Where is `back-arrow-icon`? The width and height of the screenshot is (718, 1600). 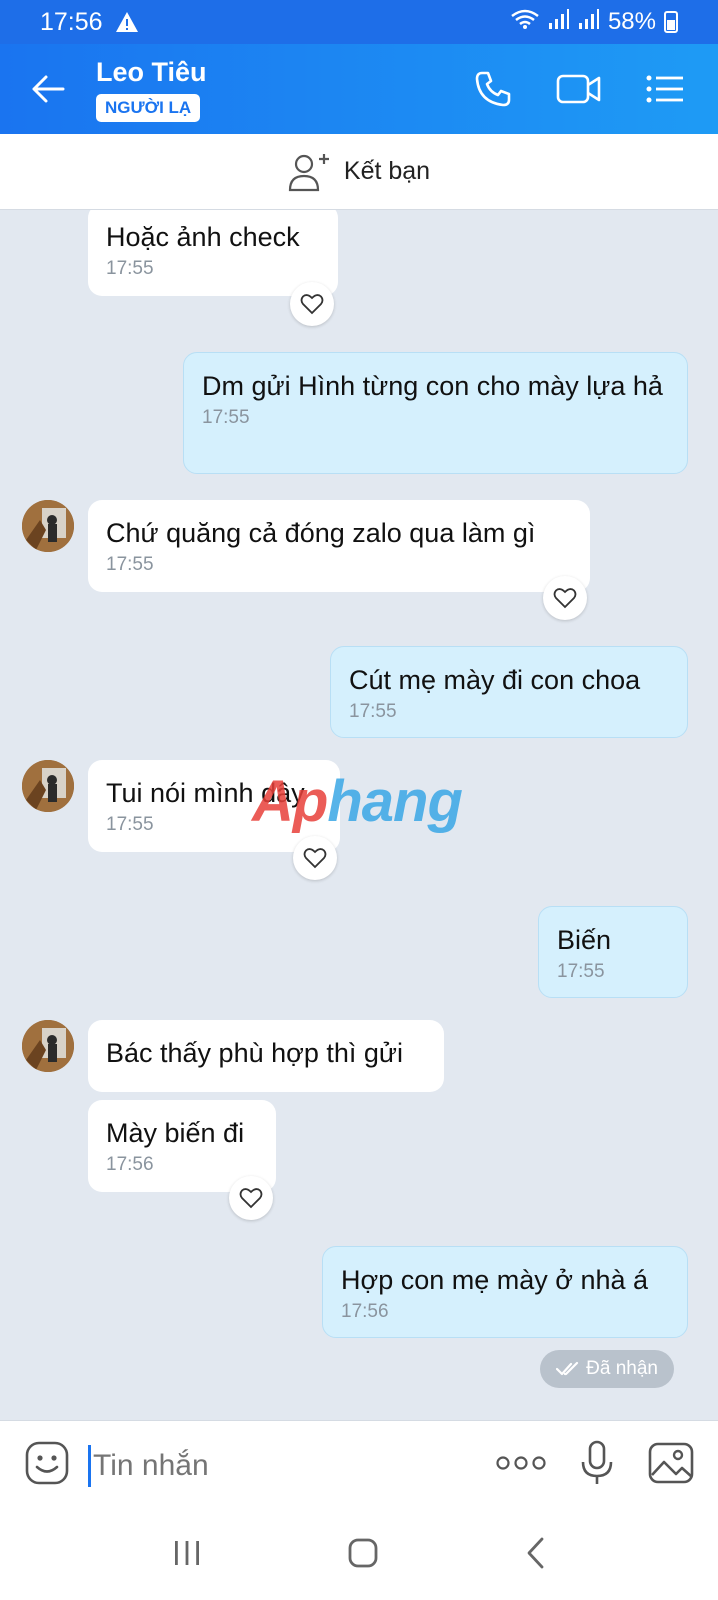 back-arrow-icon is located at coordinates (48, 89).